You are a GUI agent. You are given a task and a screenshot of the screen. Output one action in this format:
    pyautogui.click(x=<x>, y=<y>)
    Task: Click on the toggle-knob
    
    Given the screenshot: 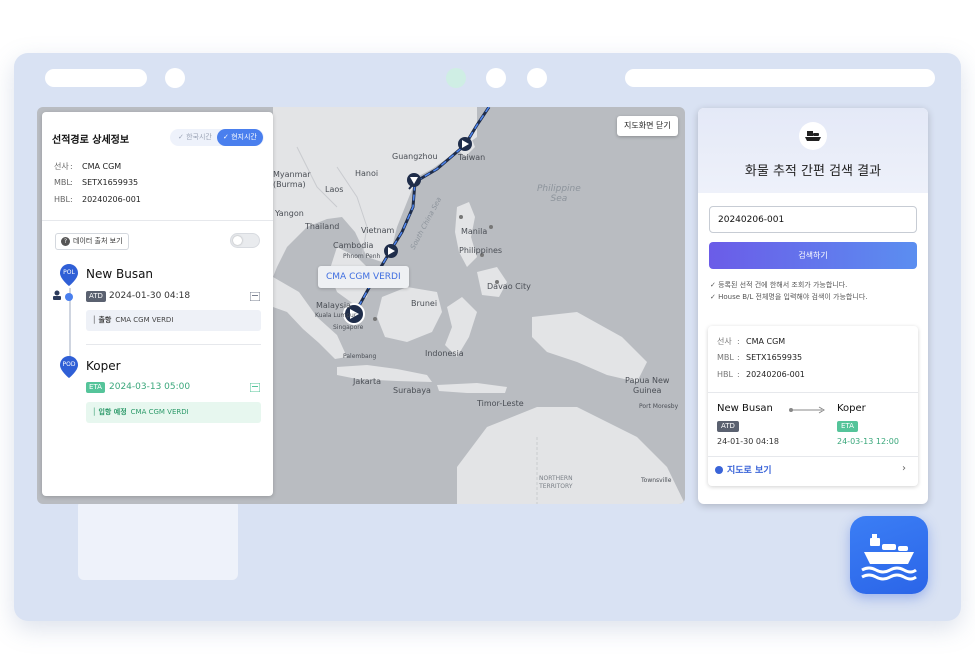 What is the action you would take?
    pyautogui.click(x=237, y=240)
    